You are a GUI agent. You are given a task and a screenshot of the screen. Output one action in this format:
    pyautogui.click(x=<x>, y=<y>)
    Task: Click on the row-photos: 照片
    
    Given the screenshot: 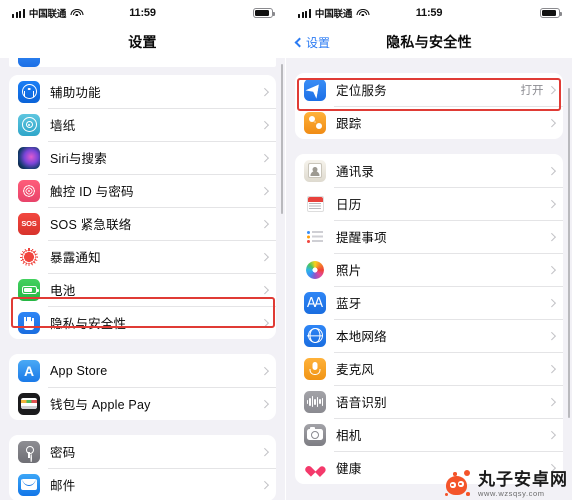 What is the action you would take?
    pyautogui.click(x=429, y=269)
    